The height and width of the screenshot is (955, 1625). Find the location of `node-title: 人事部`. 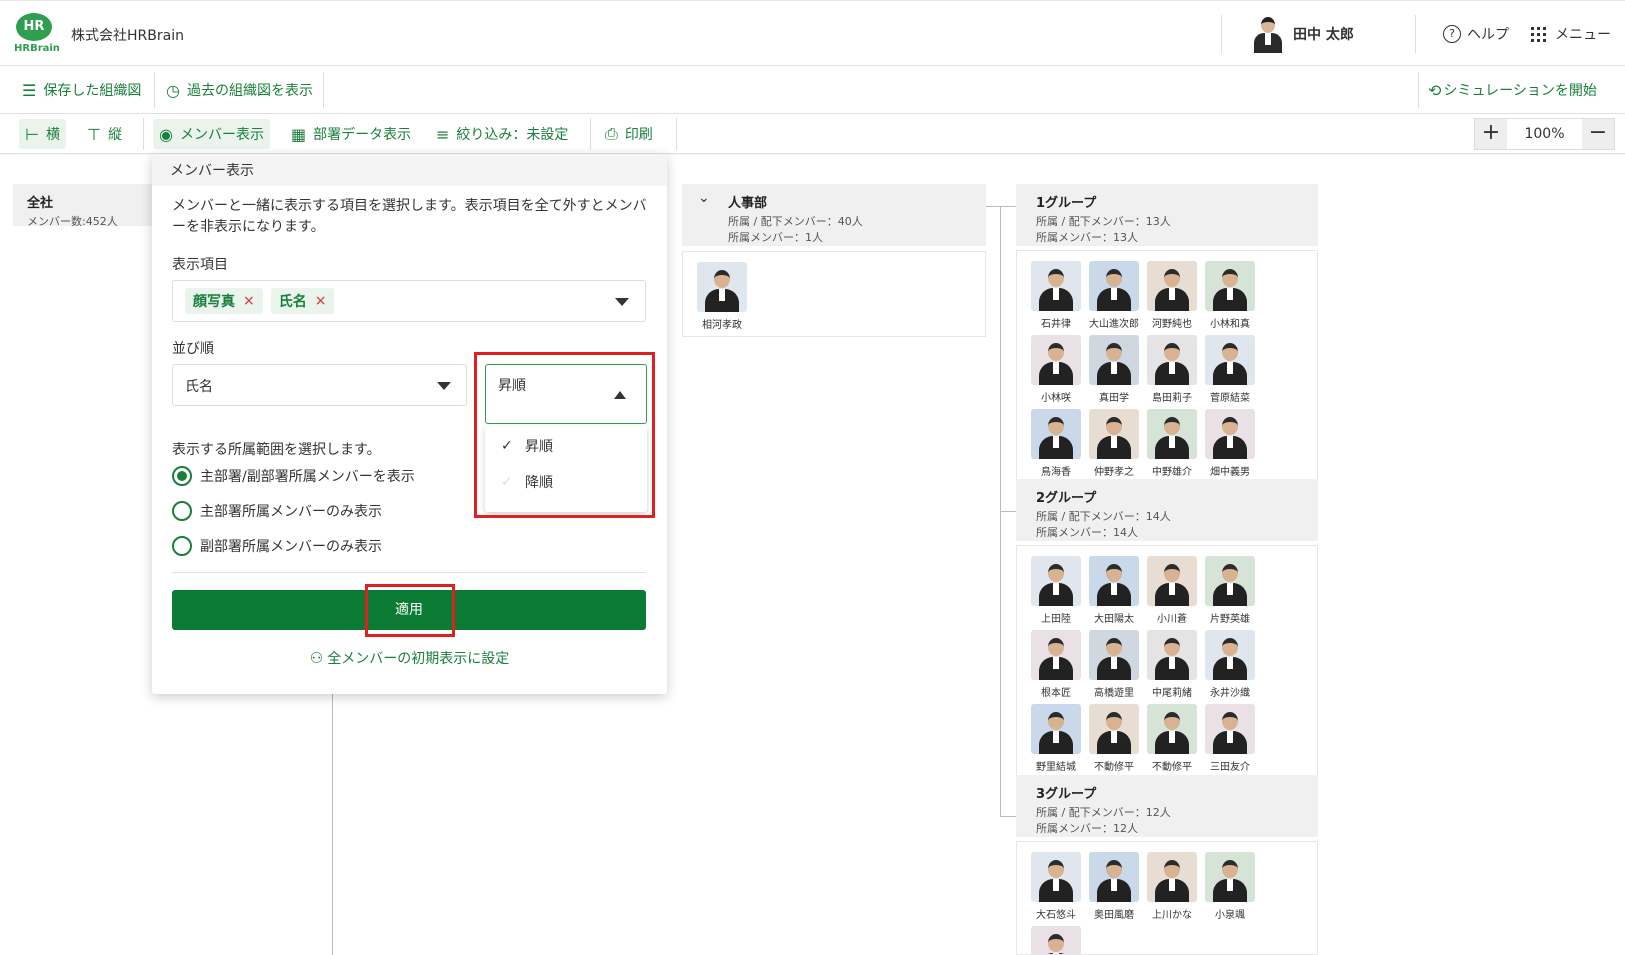

node-title: 人事部 is located at coordinates (748, 203).